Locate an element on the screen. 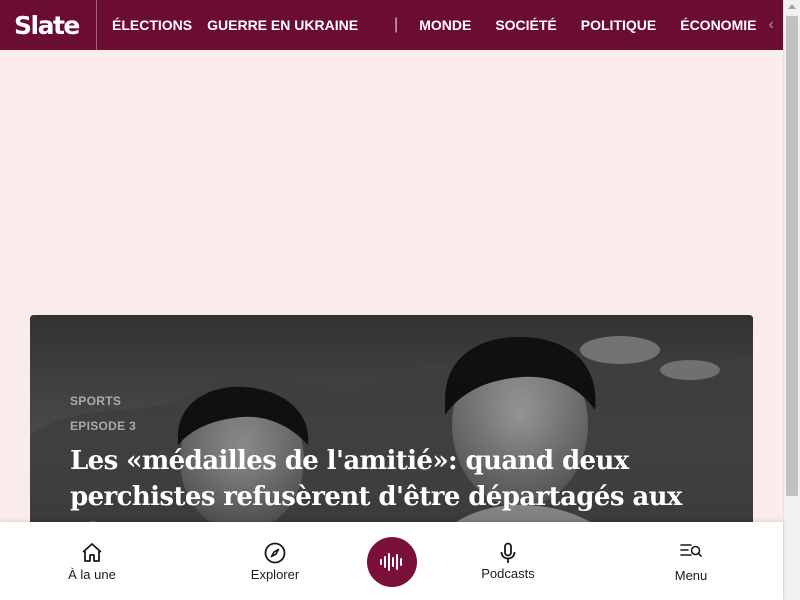  compass-icon is located at coordinates (275, 553).